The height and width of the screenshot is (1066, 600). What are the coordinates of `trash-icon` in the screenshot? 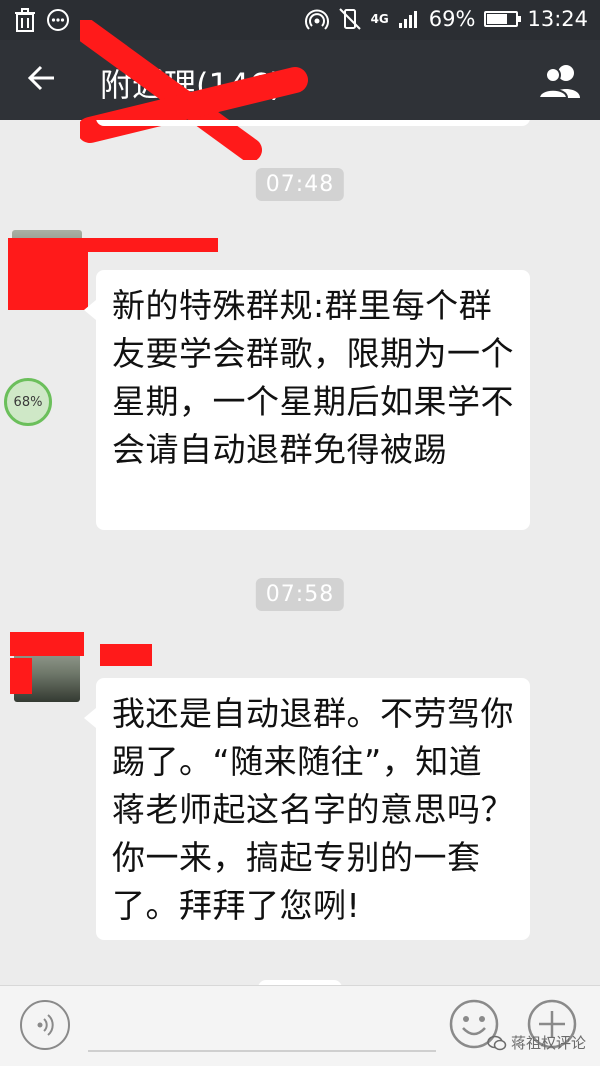 It's located at (25, 20).